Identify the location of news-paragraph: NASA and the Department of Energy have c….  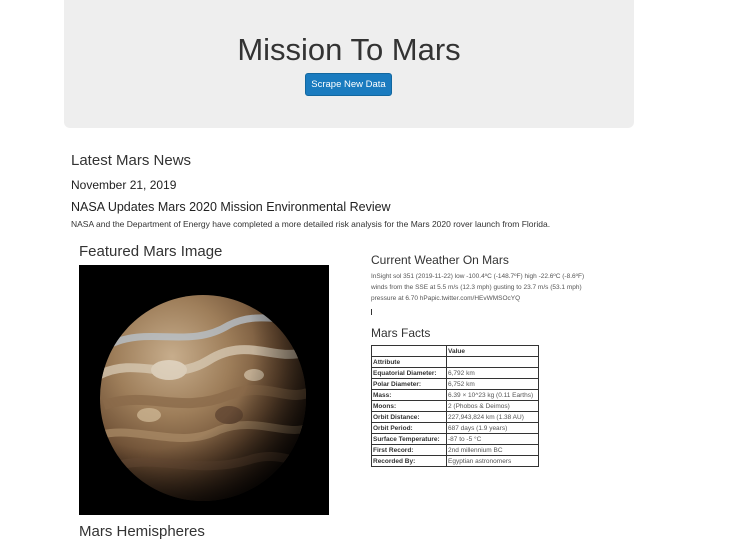
(311, 224).